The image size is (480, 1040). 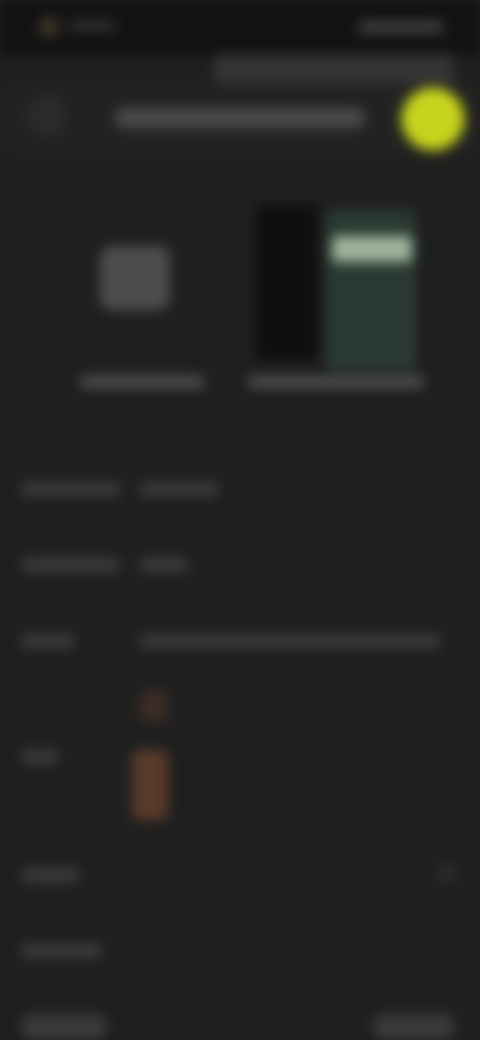 I want to click on status-indicators, so click(x=401, y=27).